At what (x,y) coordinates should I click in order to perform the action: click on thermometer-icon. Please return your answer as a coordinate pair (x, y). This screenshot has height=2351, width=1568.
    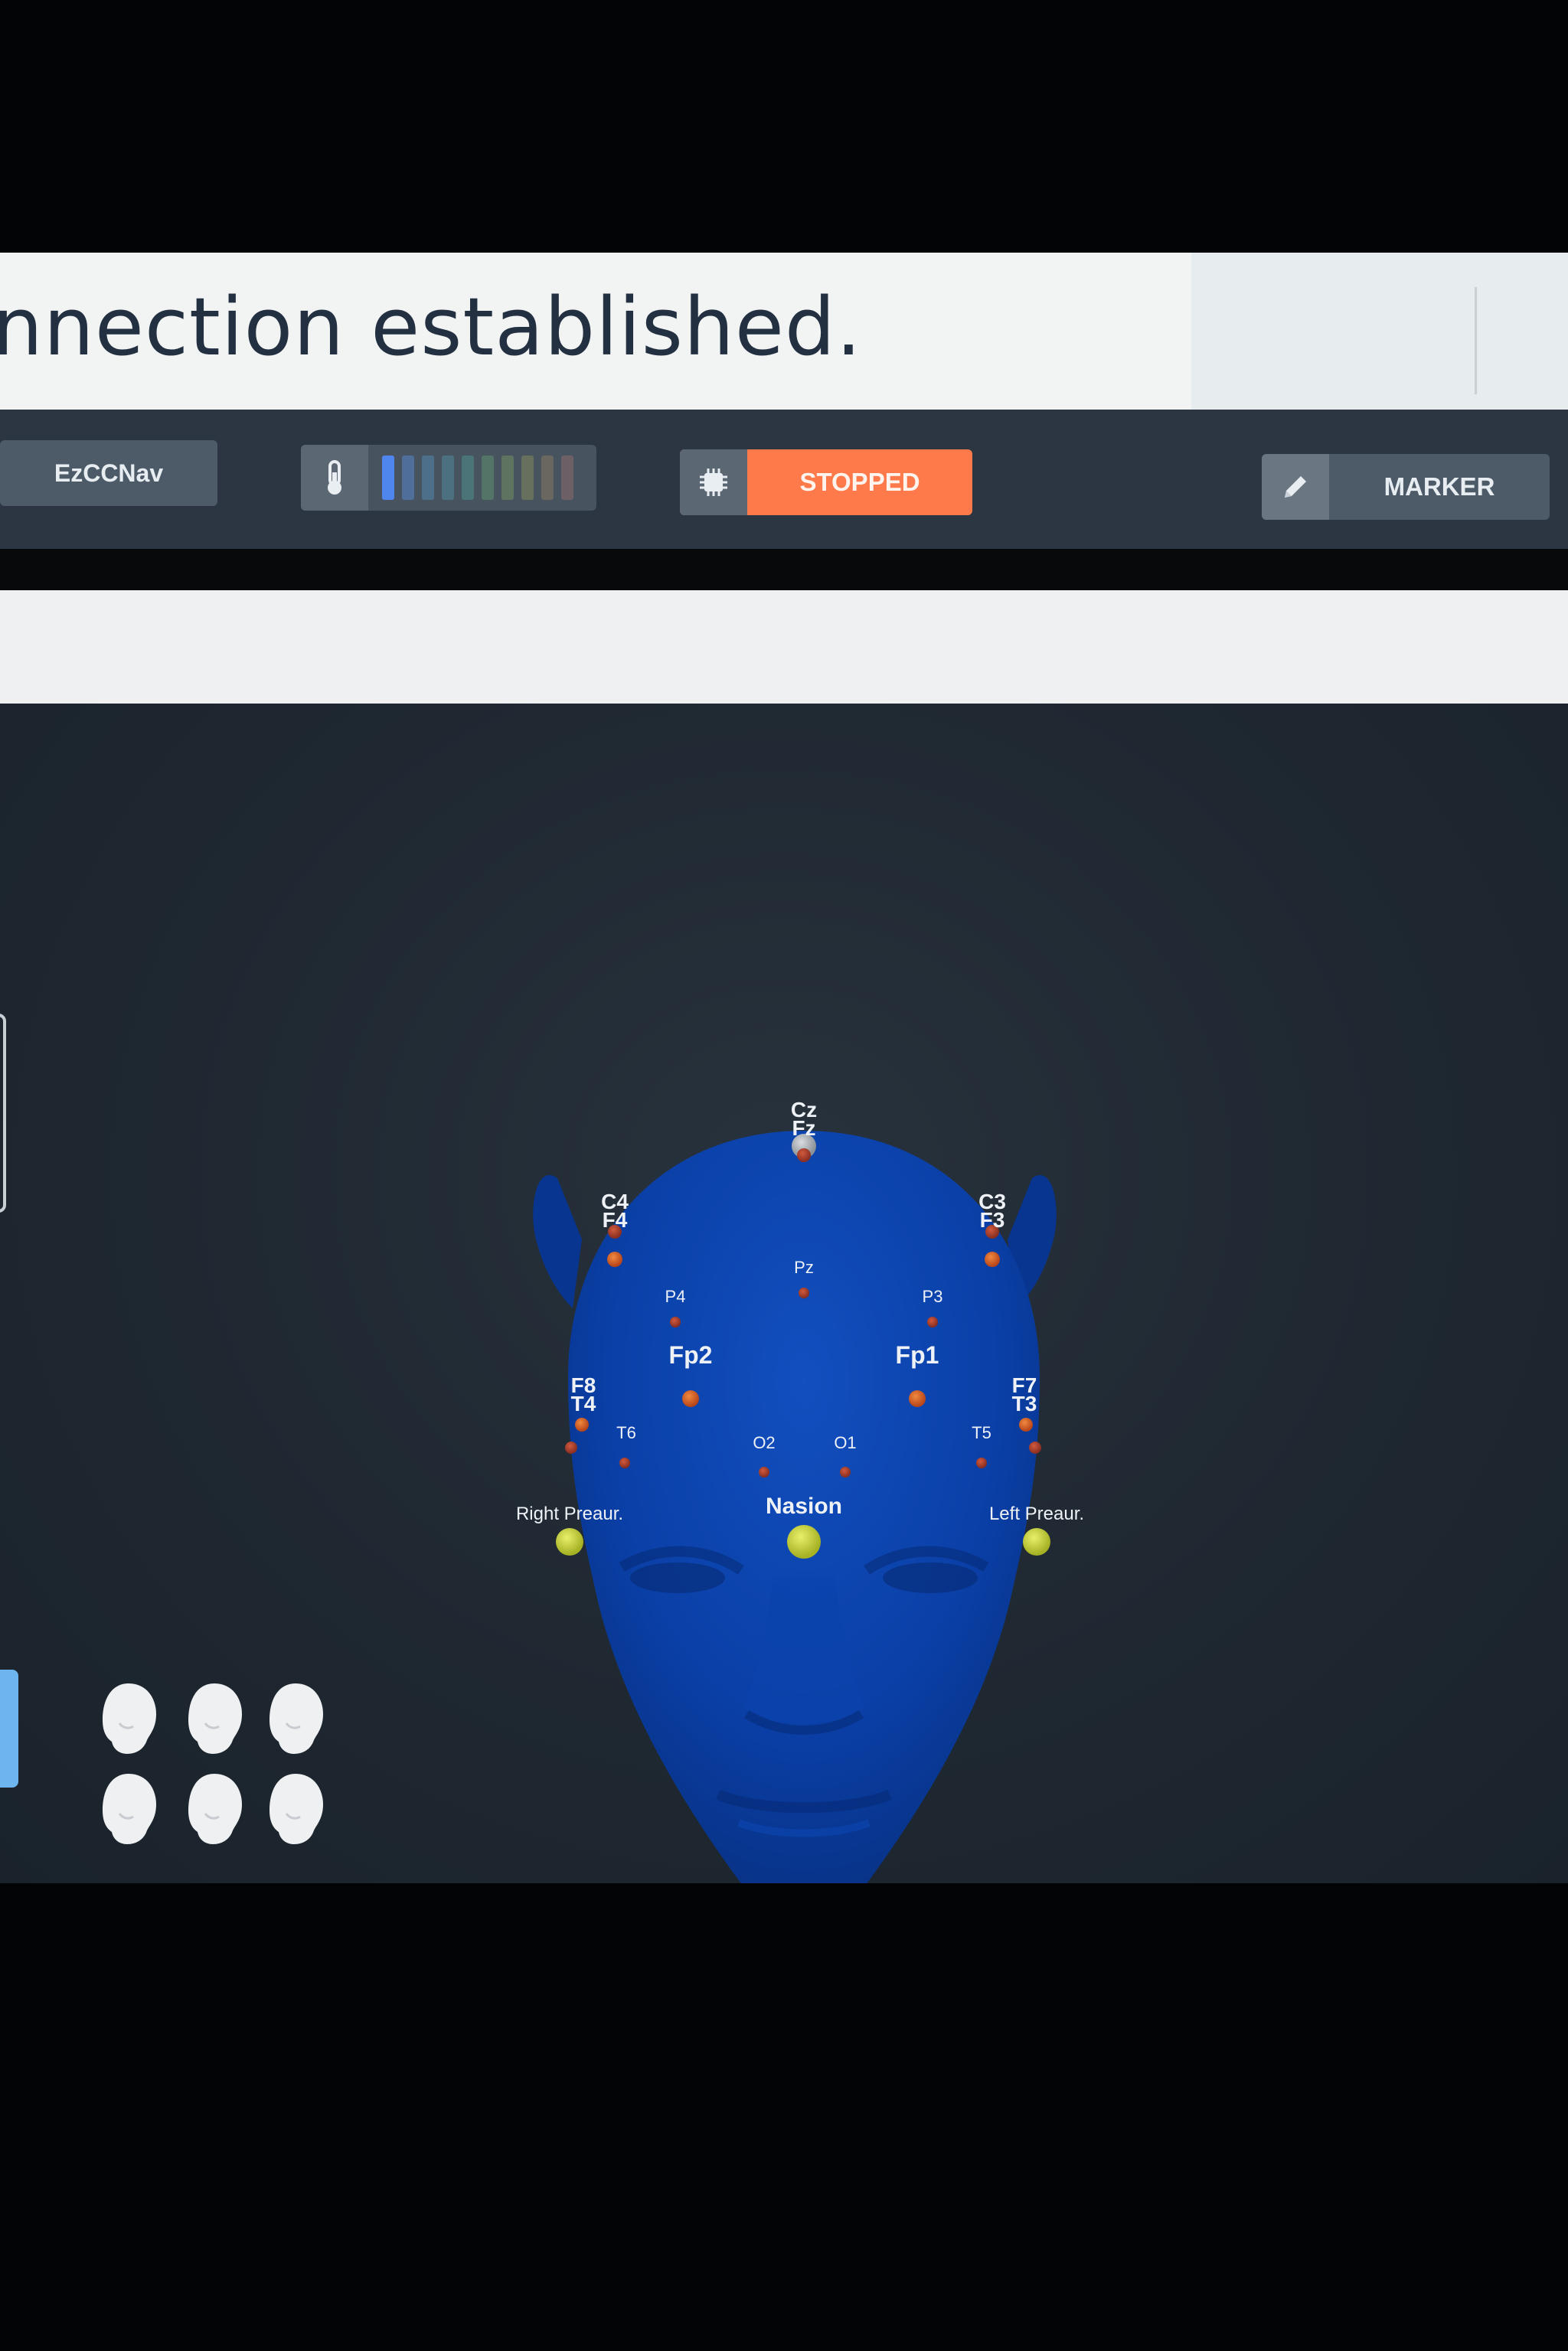
    Looking at the image, I should click on (334, 478).